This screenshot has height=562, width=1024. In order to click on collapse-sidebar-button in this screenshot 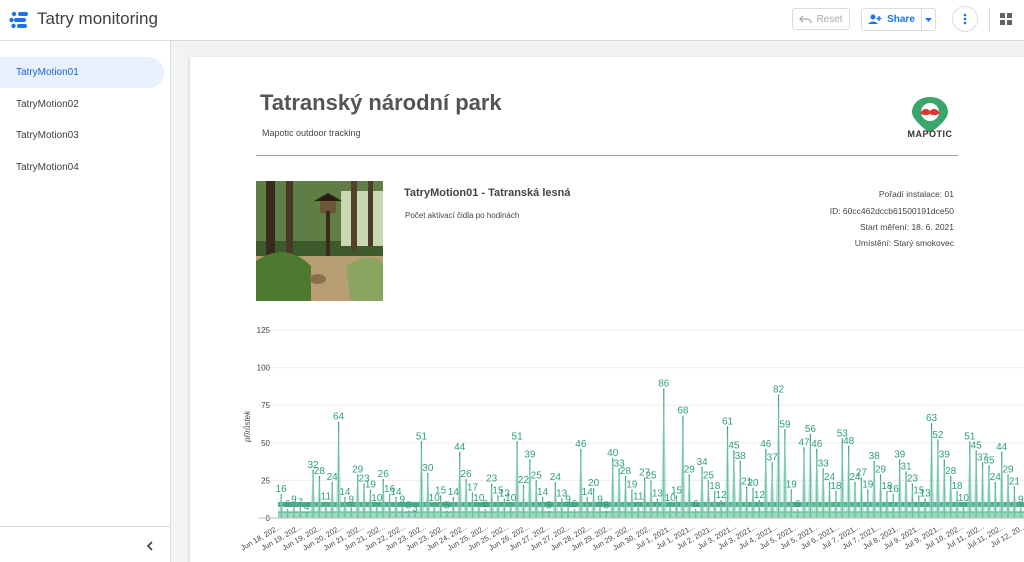, I will do `click(150, 546)`.